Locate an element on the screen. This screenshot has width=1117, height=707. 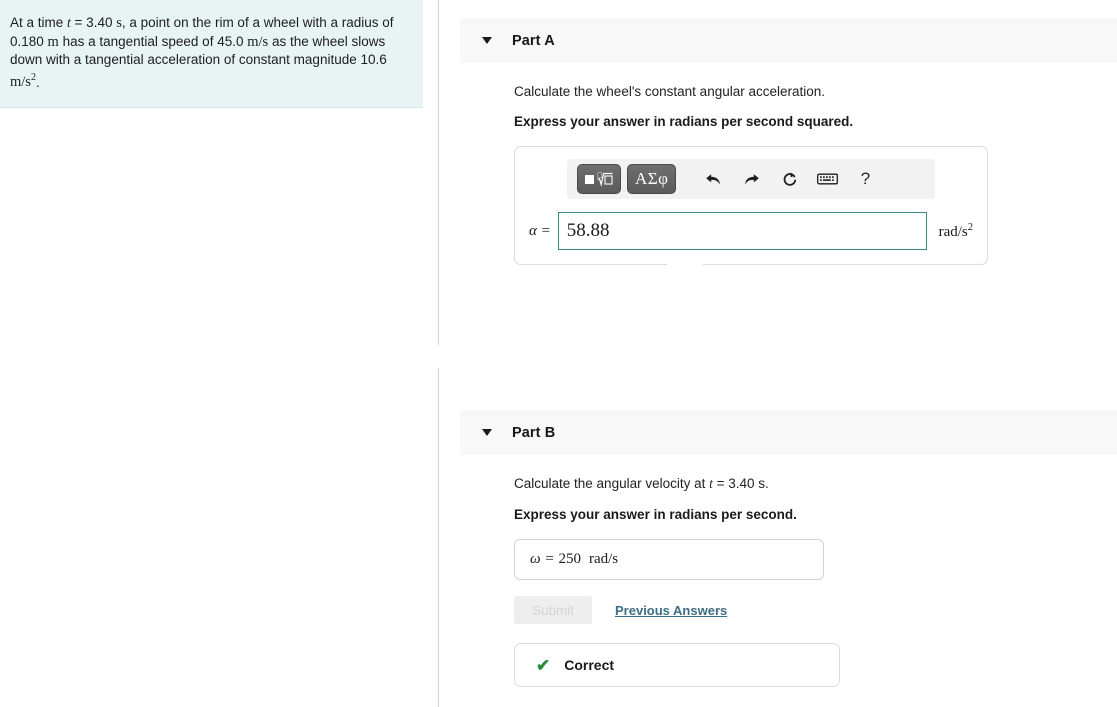
math-toolbar: □ ΑΣφ ? is located at coordinates (751, 179).